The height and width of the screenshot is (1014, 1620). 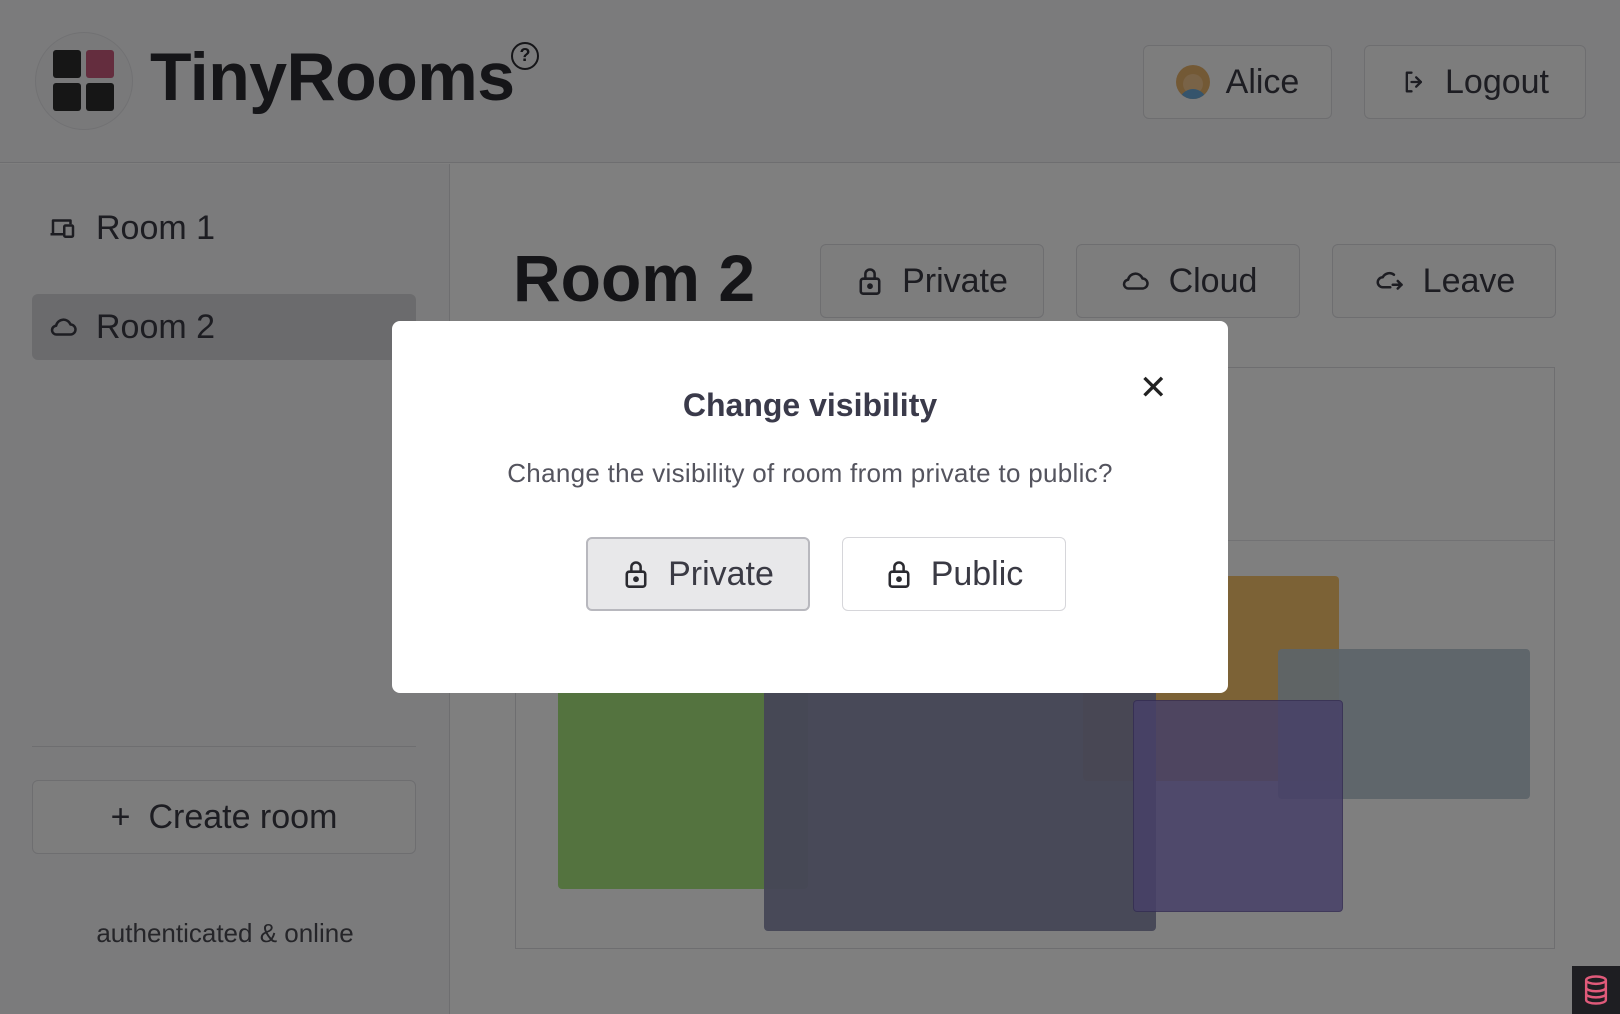 I want to click on private-option-label: Private, so click(x=721, y=573).